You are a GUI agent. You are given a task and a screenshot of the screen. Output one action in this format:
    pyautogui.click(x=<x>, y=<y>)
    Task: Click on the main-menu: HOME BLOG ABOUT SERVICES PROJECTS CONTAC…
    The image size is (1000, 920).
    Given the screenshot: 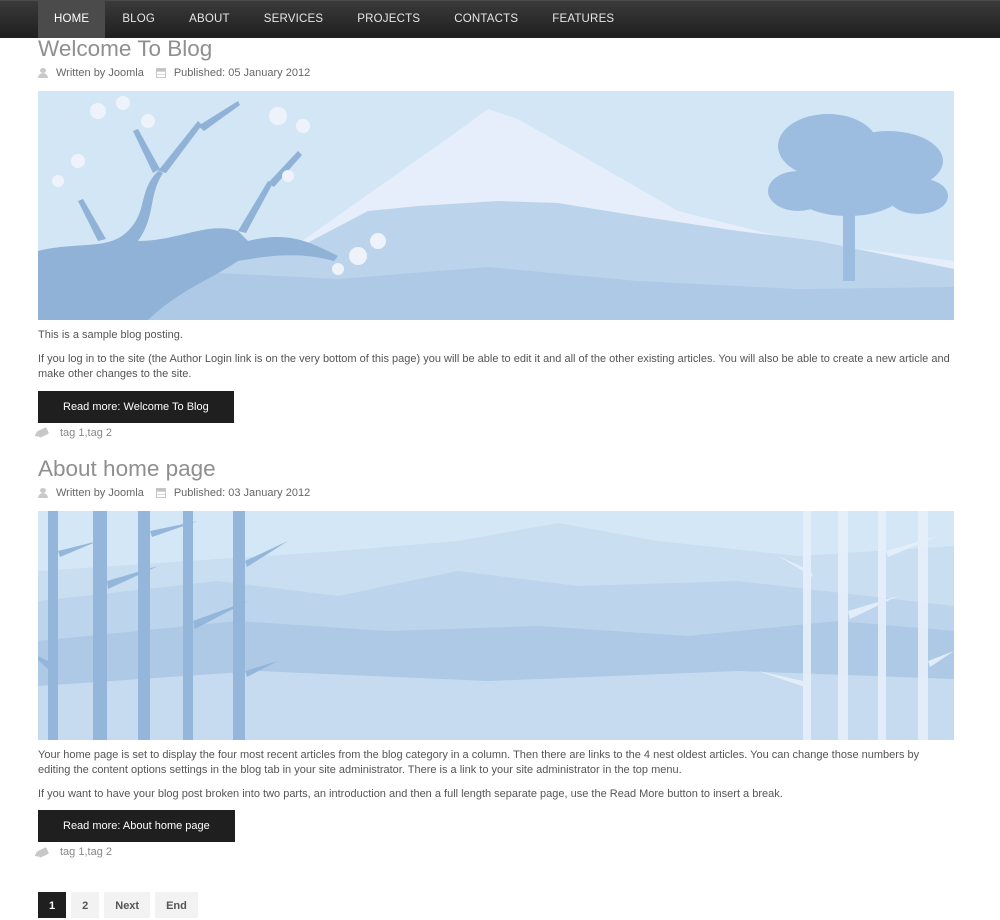 What is the action you would take?
    pyautogui.click(x=334, y=19)
    